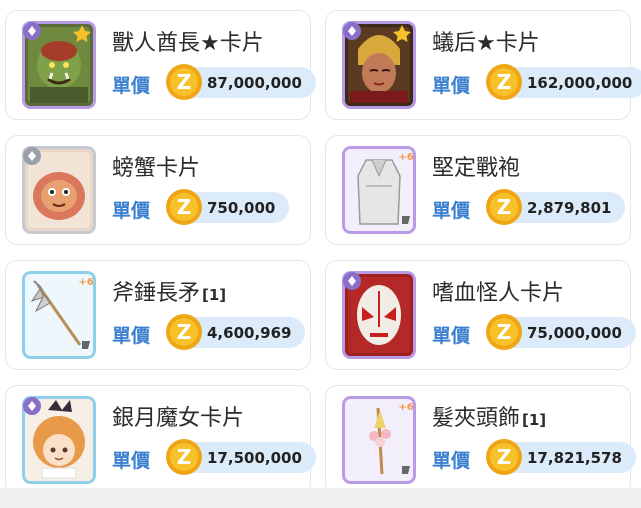 This screenshot has height=508, width=641. I want to click on crab-card-icon, so click(59, 190).